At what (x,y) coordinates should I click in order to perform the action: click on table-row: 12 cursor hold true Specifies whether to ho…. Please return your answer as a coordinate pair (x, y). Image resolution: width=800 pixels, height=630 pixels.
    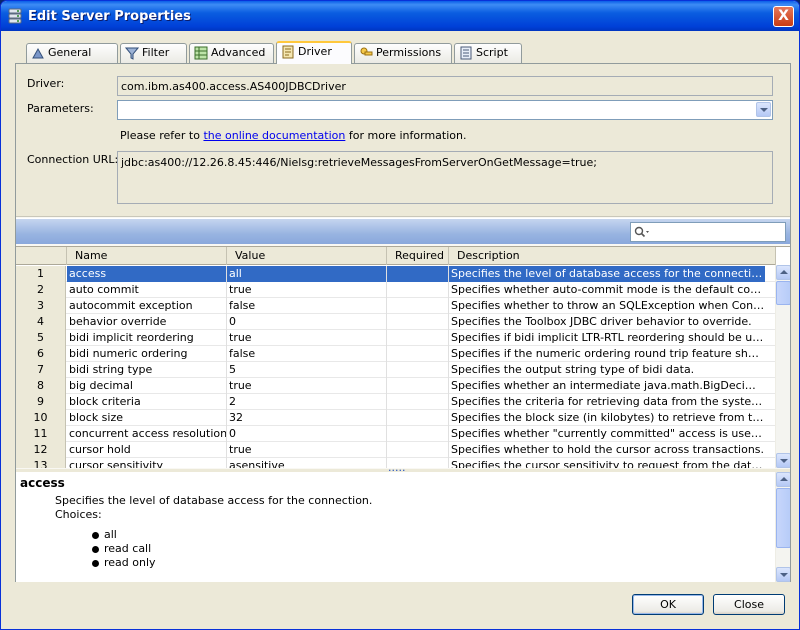
    Looking at the image, I should click on (396, 450).